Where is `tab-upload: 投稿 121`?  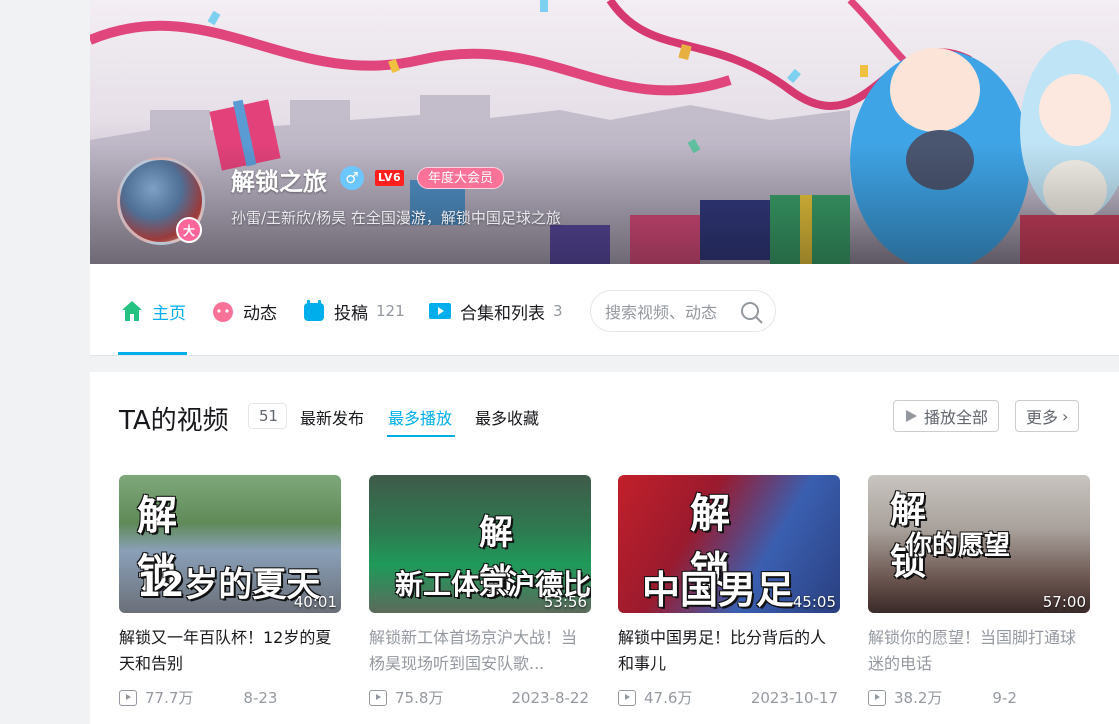
tab-upload: 投稿 121 is located at coordinates (353, 311).